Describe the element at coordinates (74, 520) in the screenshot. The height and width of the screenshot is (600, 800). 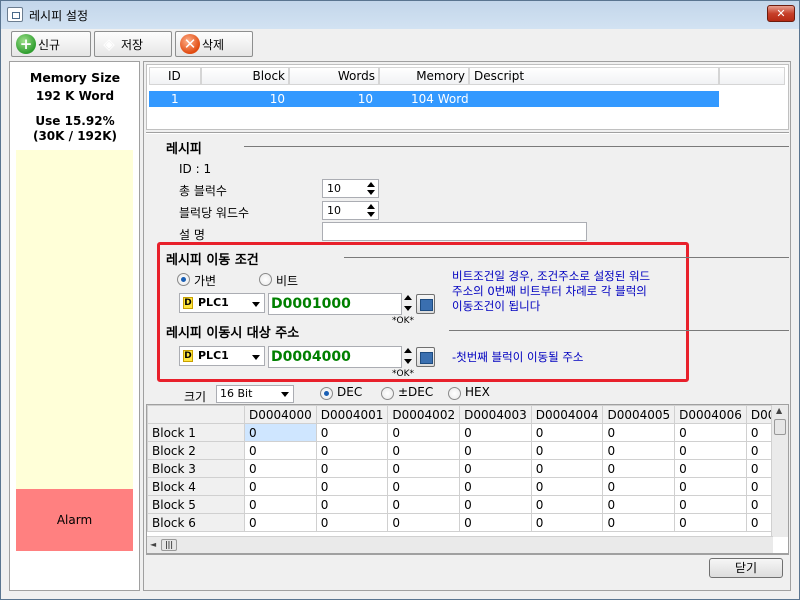
I see `alarm-indicator: Alarm` at that location.